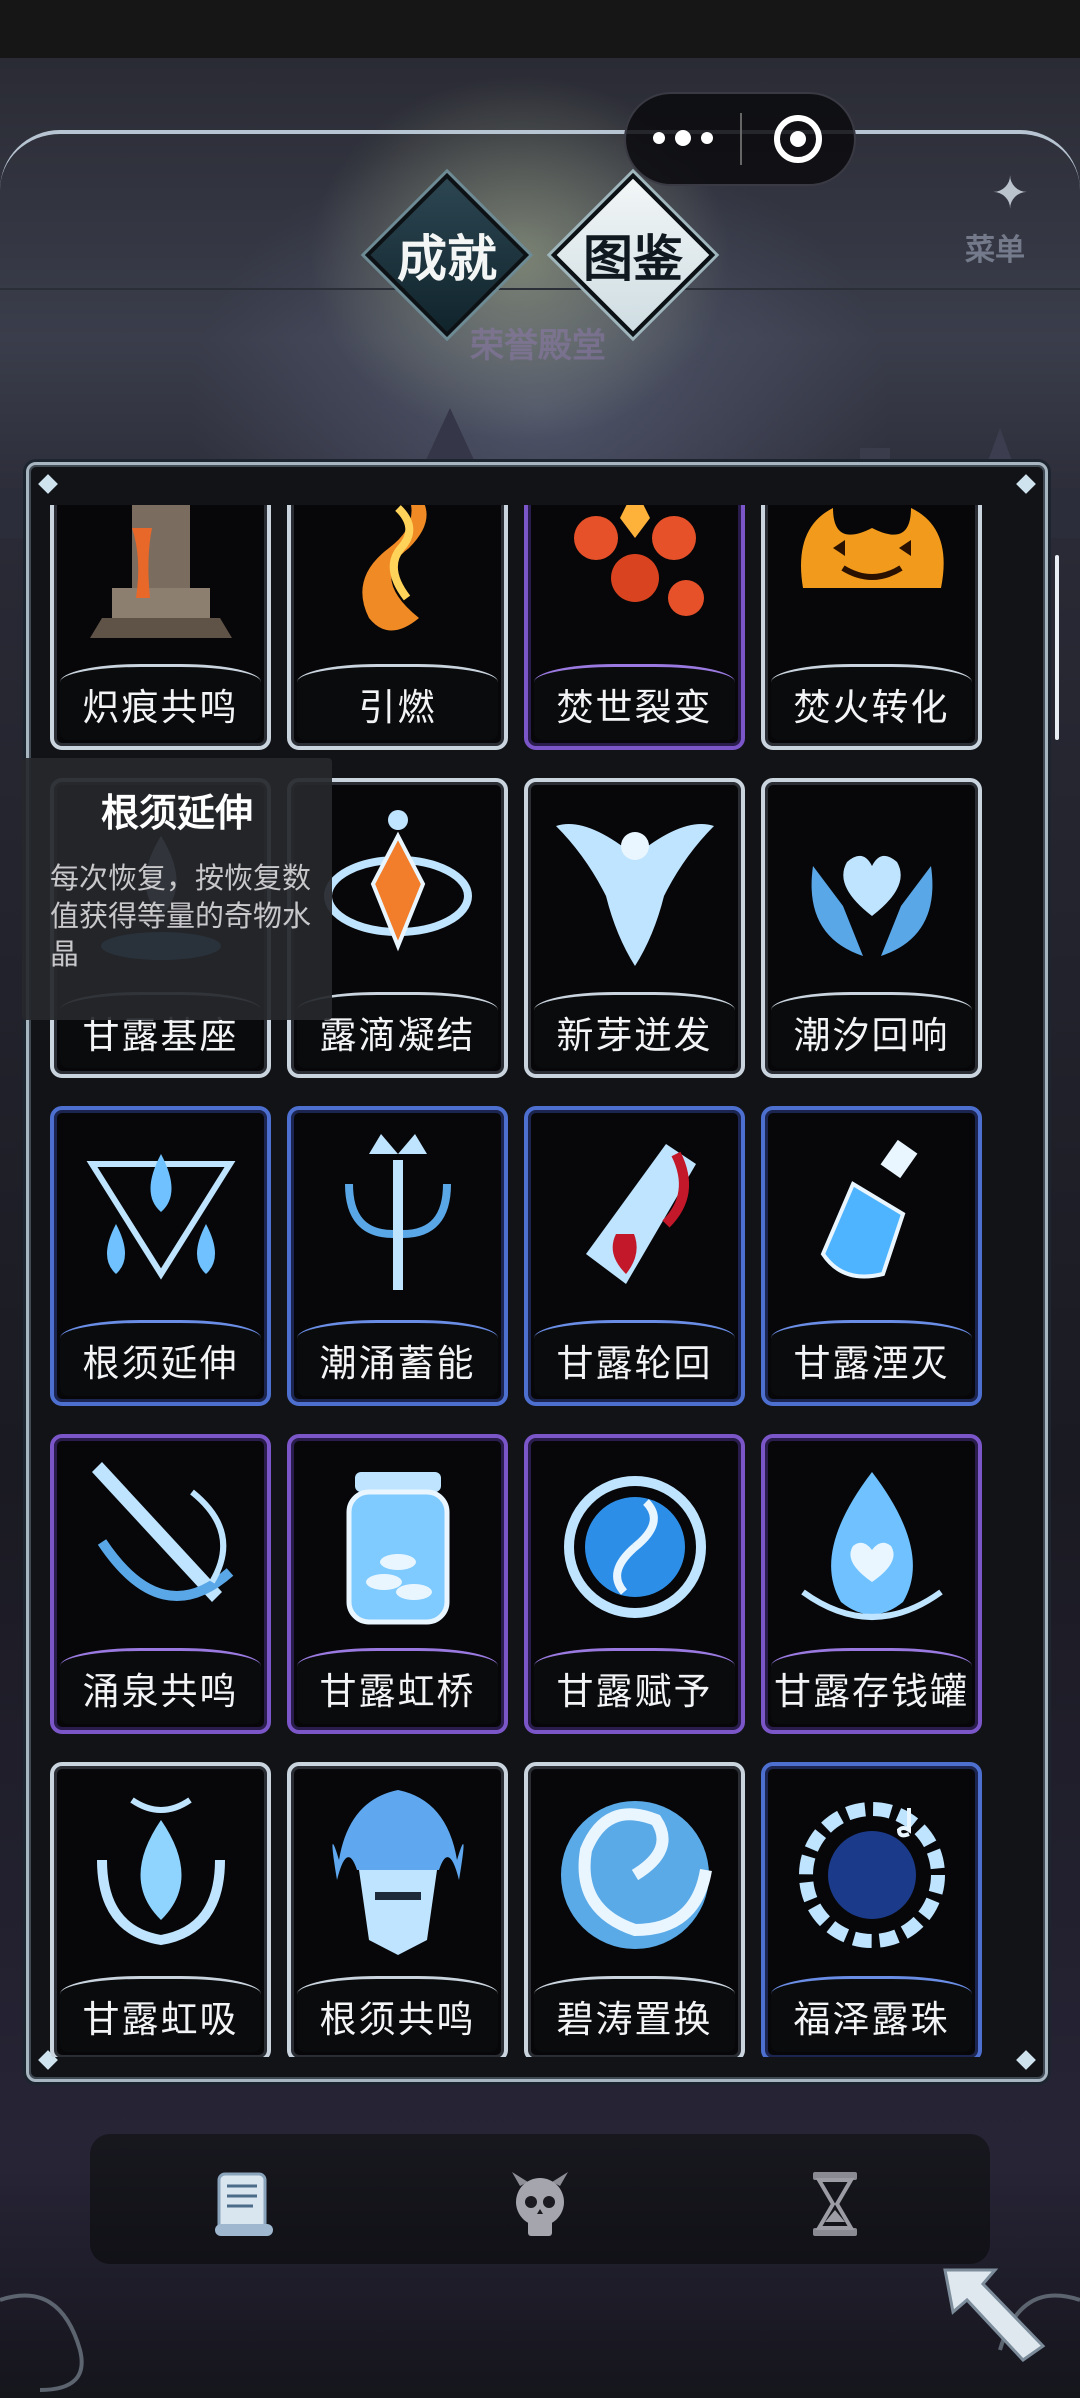  I want to click on skill-card-name: 甘露存钱罐, so click(871, 1686).